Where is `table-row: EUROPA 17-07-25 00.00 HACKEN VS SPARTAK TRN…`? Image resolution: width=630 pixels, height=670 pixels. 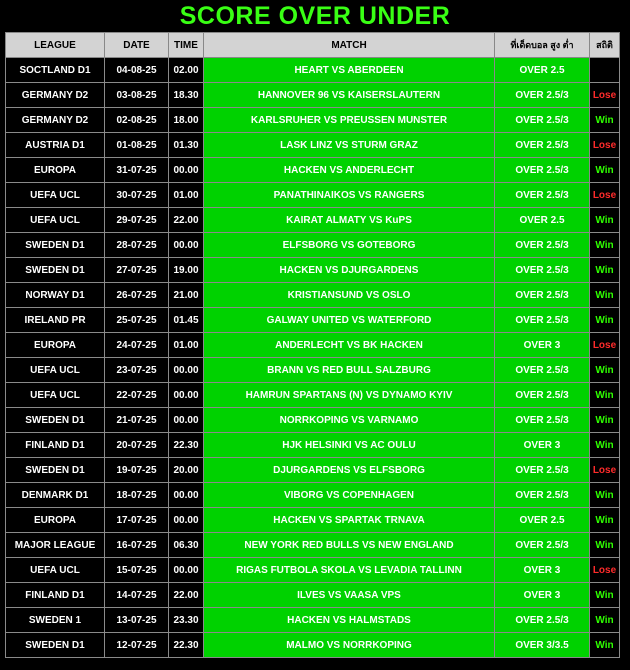 table-row: EUROPA 17-07-25 00.00 HACKEN VS SPARTAK TRN… is located at coordinates (312, 520).